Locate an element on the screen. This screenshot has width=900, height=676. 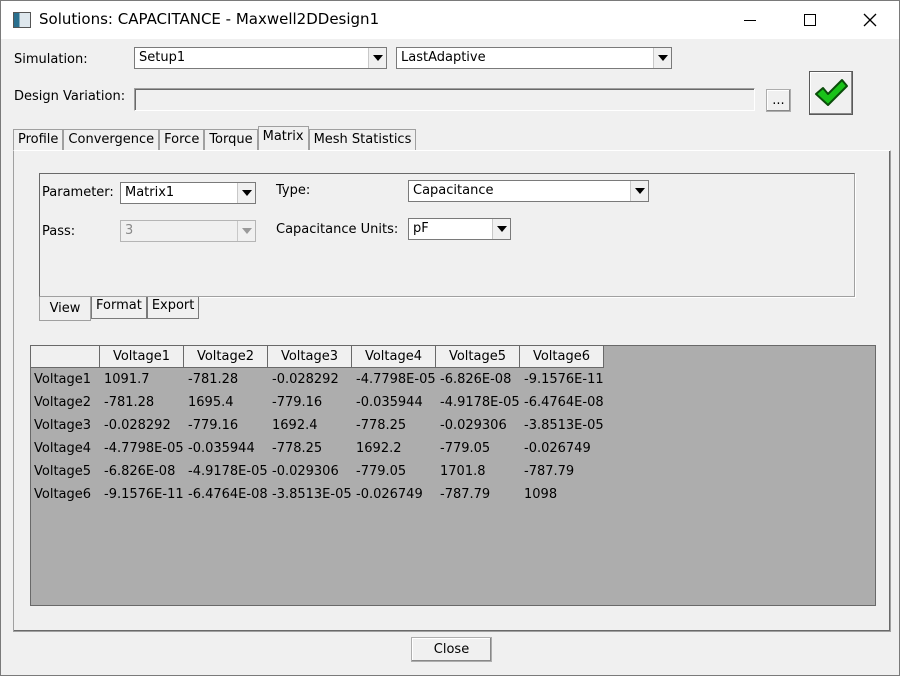
matrix-subtabs: View Format Export is located at coordinates (119, 309).